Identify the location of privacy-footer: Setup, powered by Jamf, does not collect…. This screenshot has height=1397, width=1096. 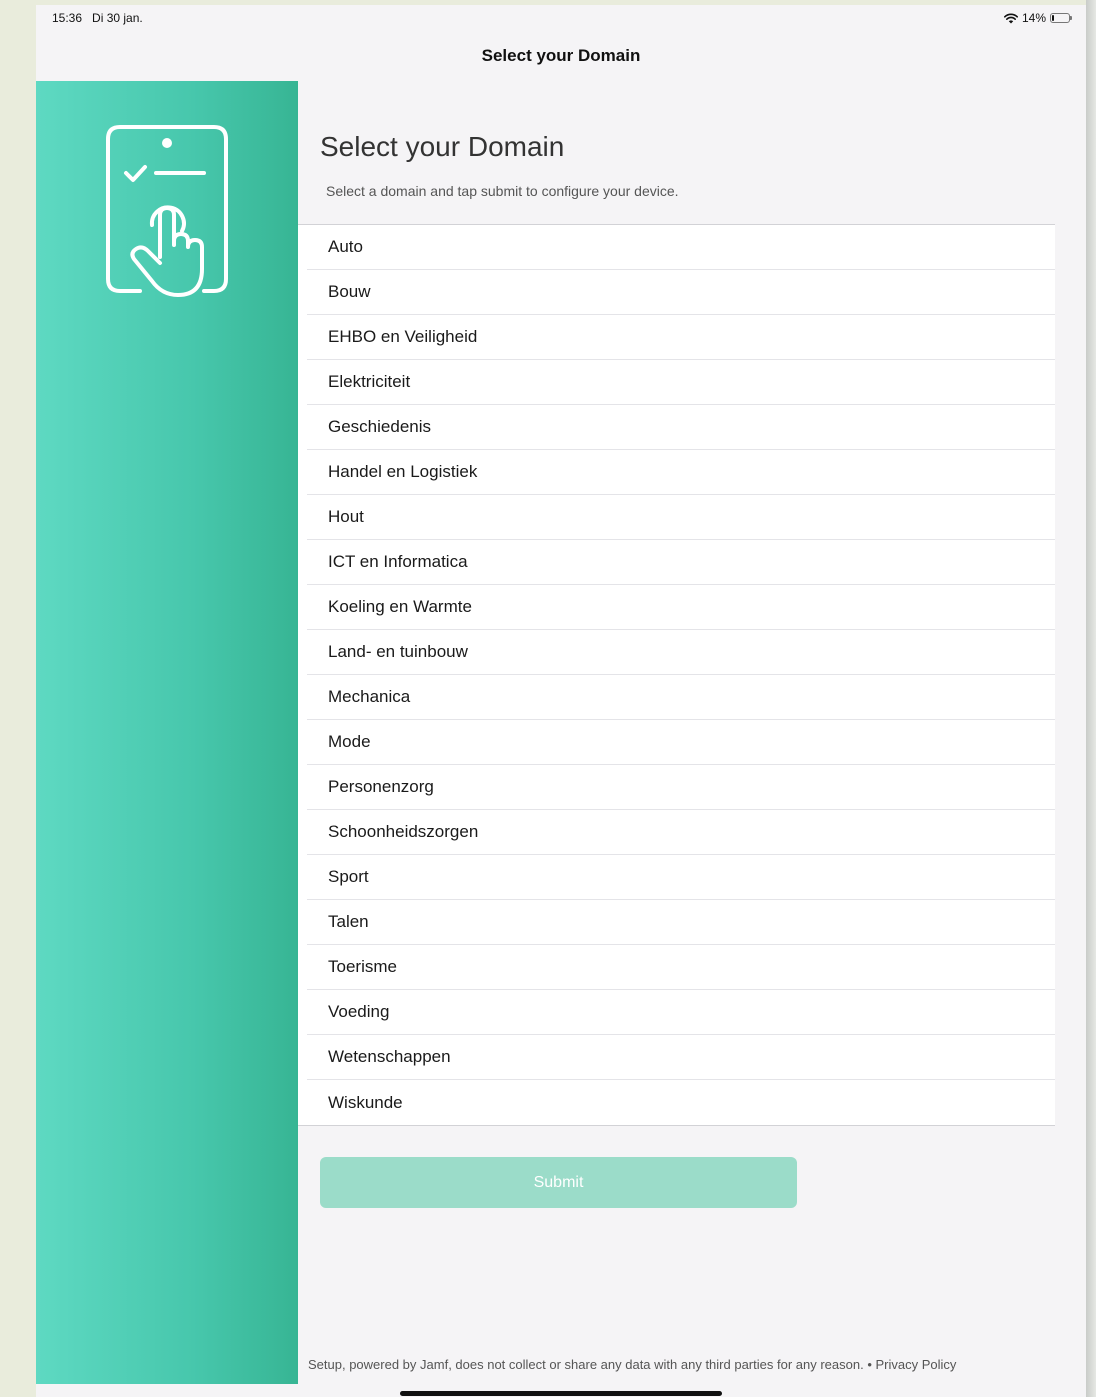
(632, 1364).